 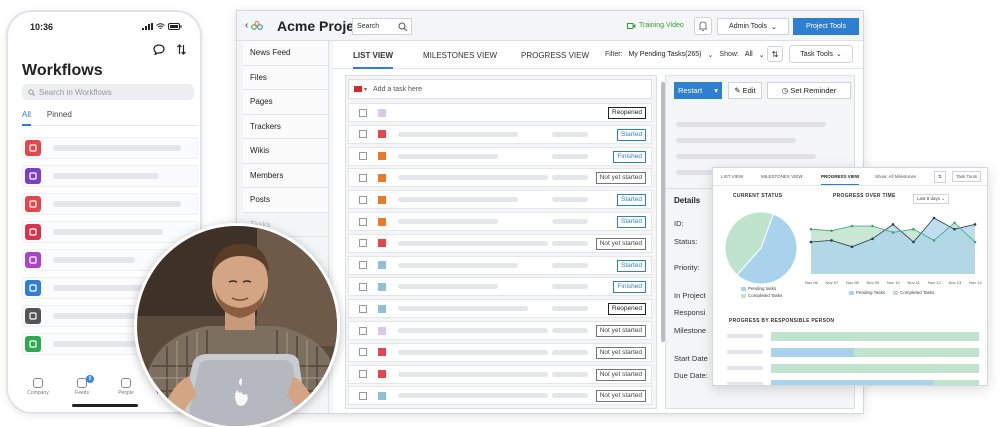 I want to click on people-icon, so click(x=126, y=383).